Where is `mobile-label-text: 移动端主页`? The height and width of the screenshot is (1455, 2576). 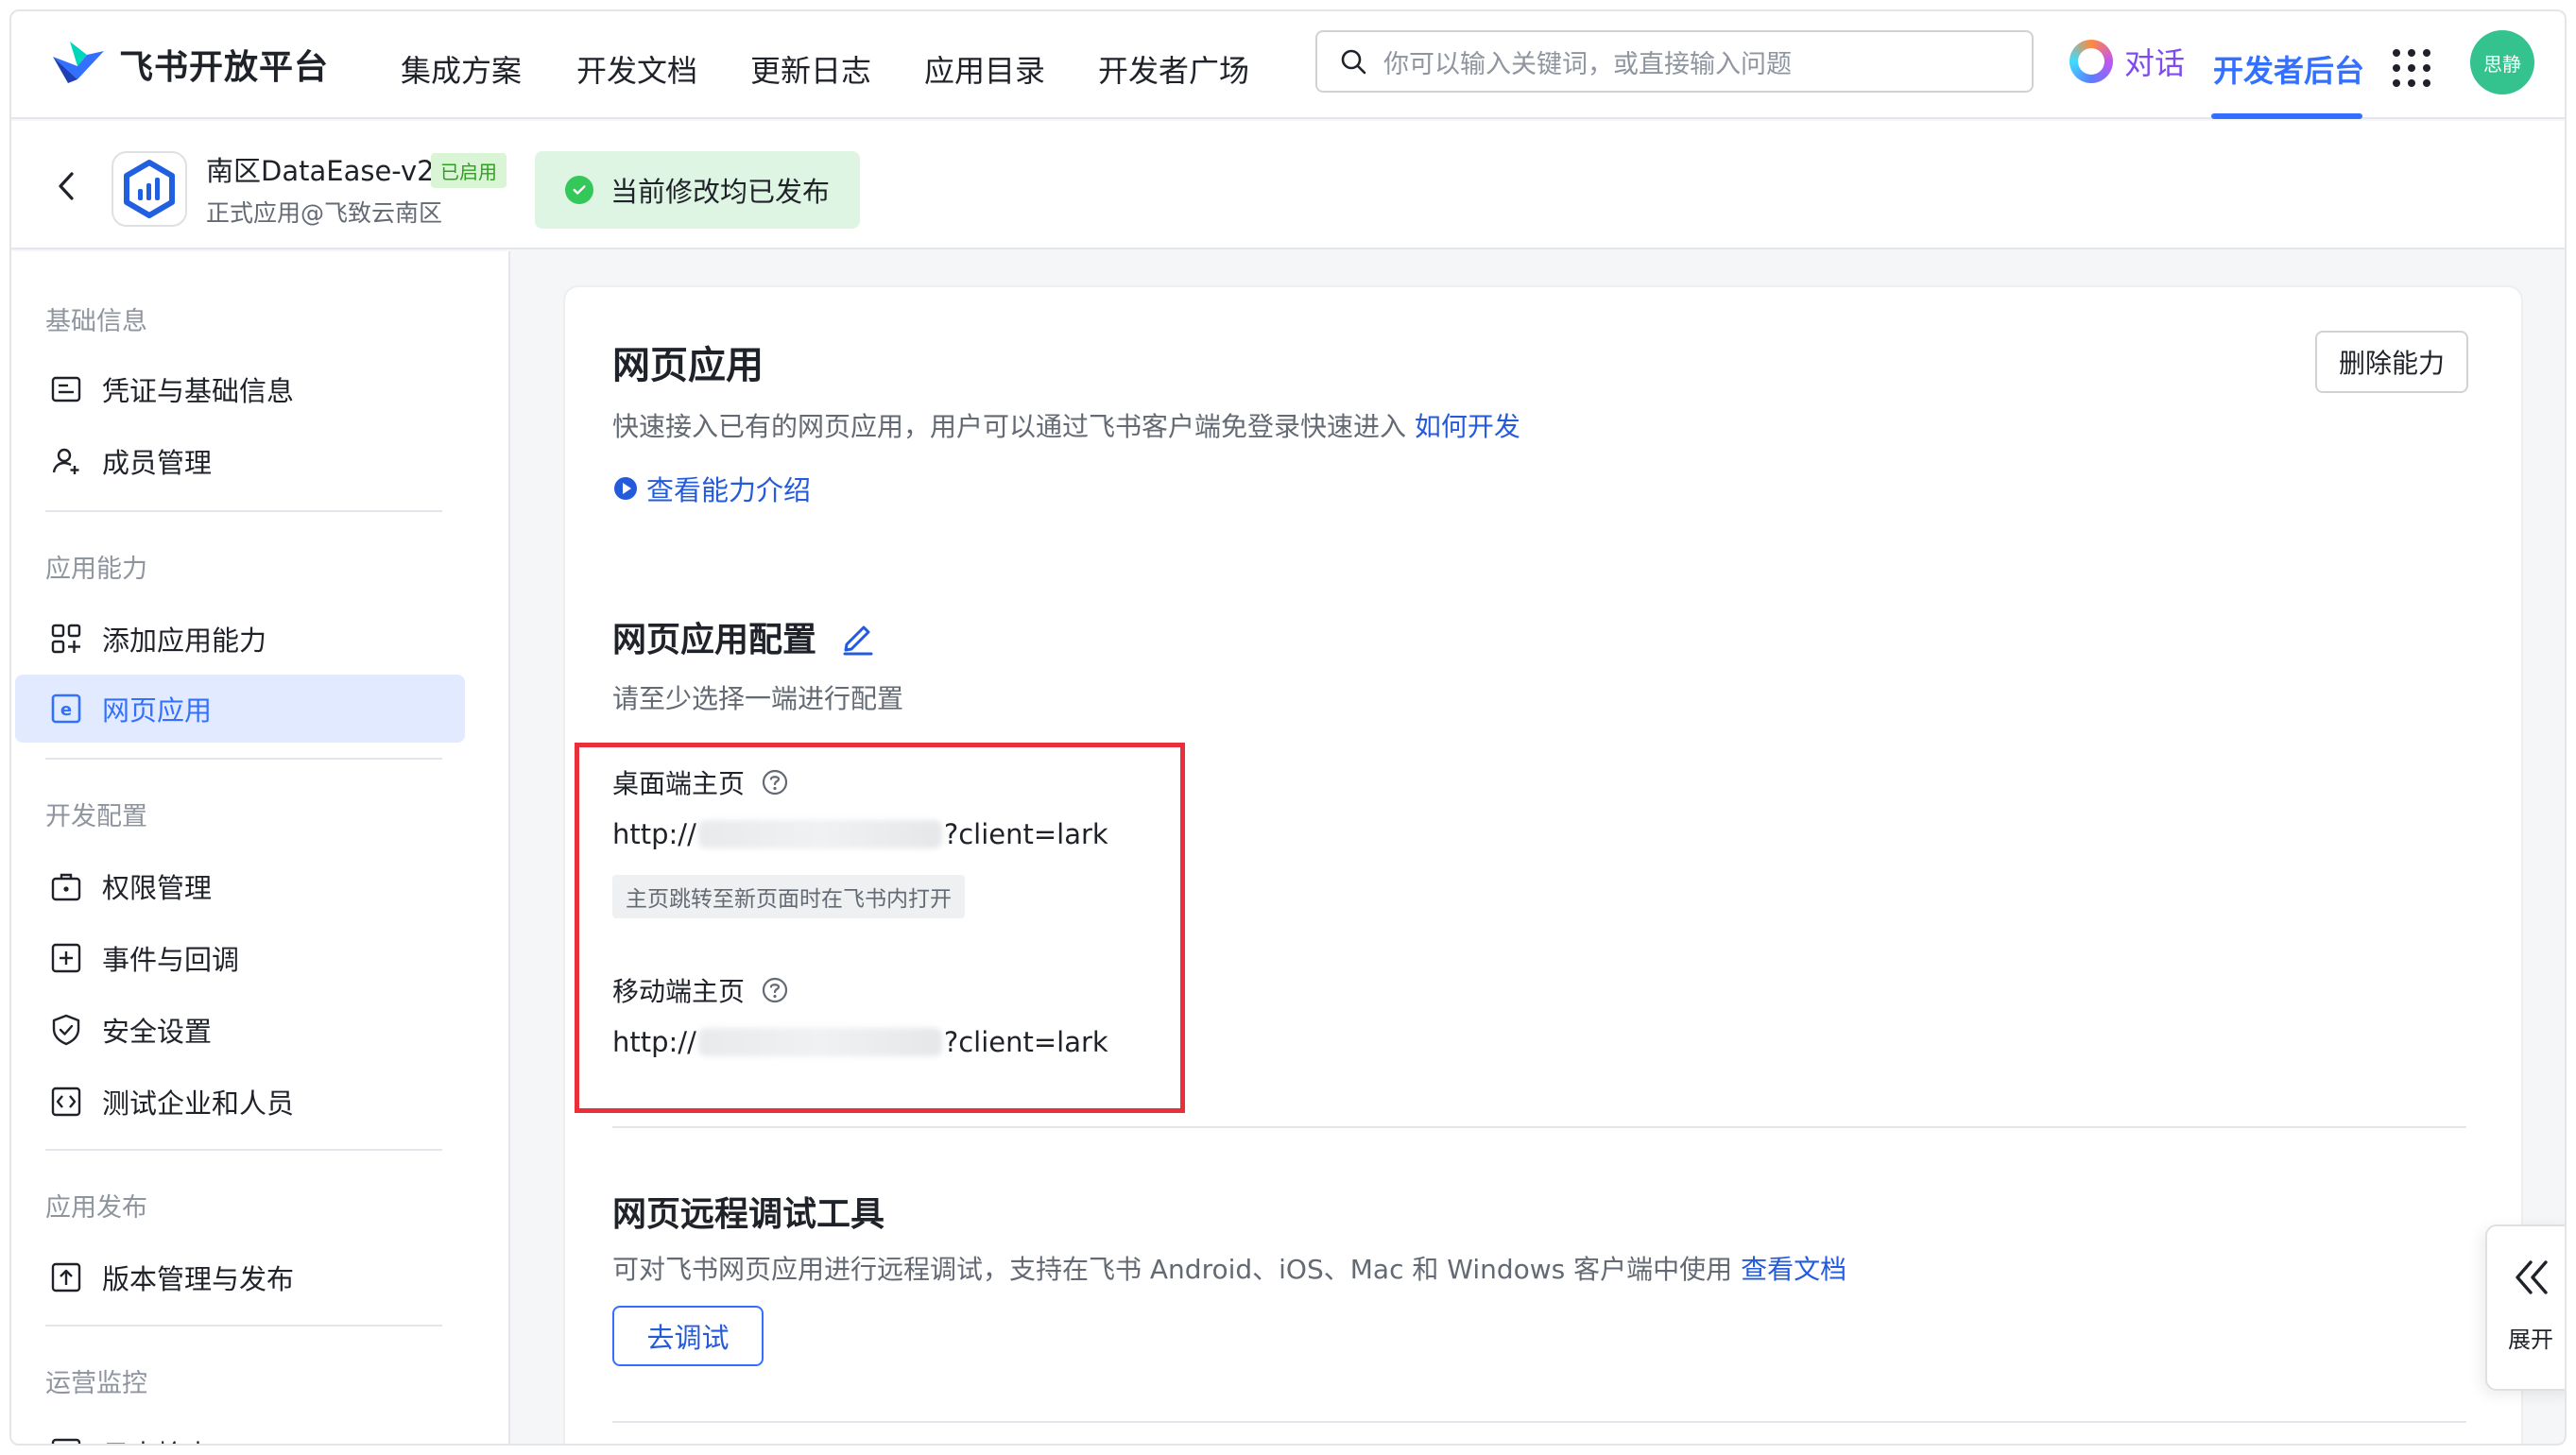 mobile-label-text: 移动端主页 is located at coordinates (679, 991).